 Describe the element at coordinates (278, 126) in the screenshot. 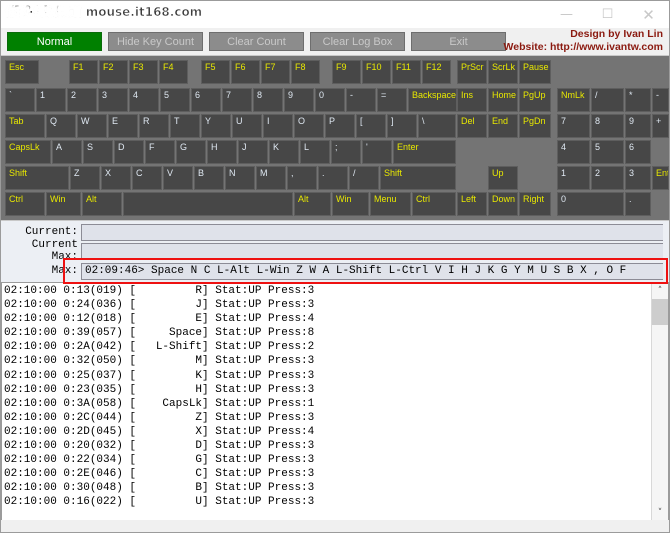

I see `key-I: I` at that location.